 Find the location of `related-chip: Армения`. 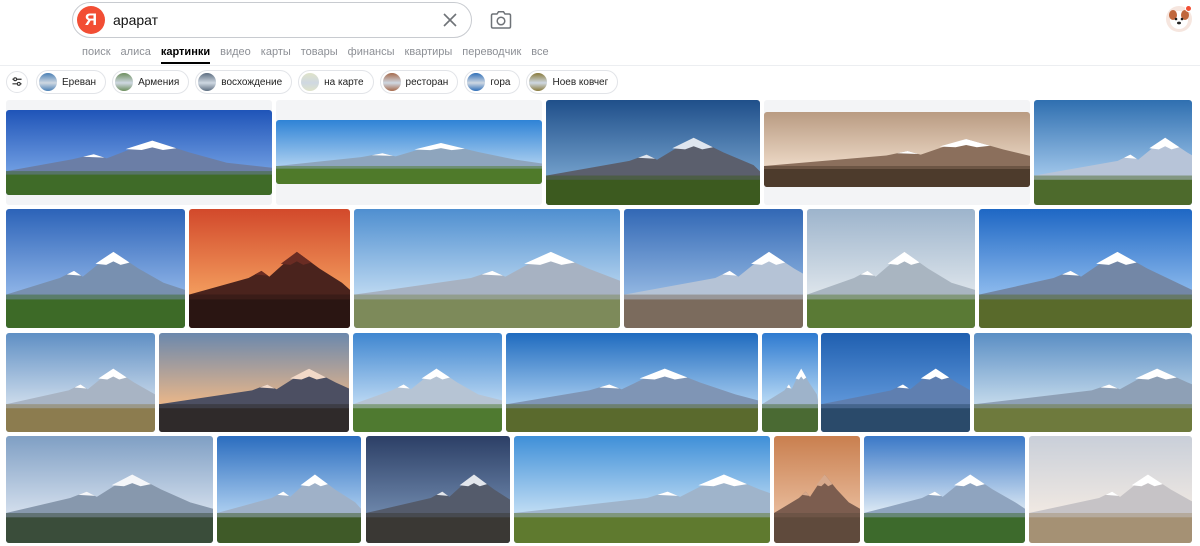

related-chip: Армения is located at coordinates (151, 82).